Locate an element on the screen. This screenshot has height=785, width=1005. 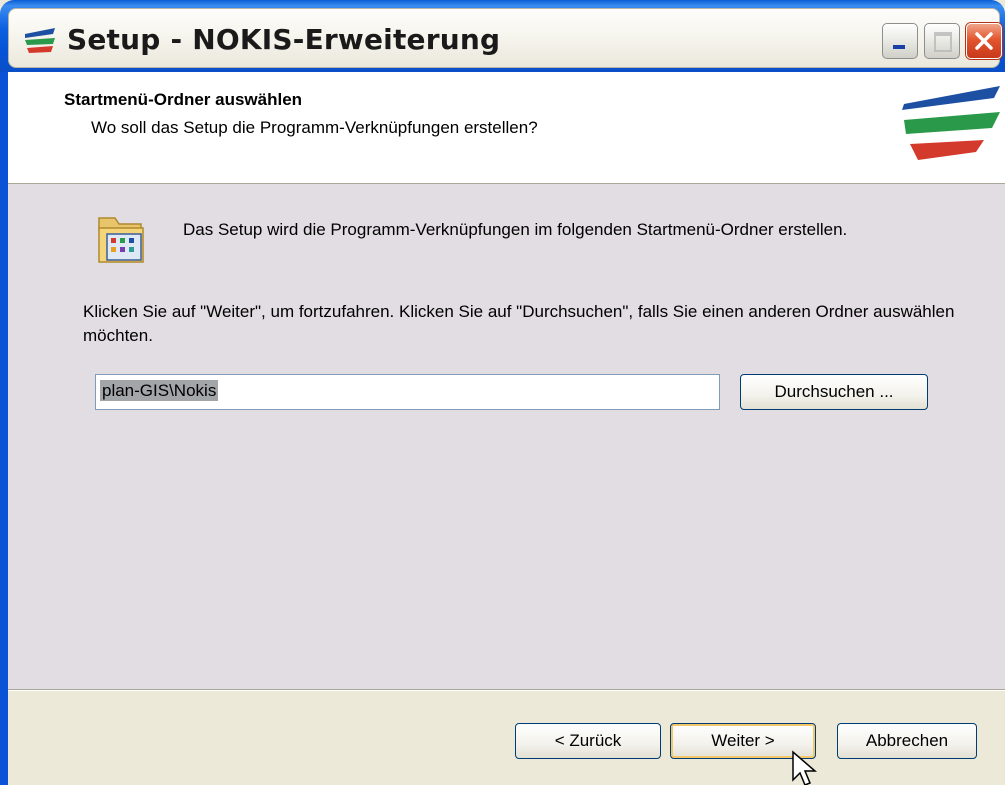
wizard-footer: < Zurück Weiter > Abbrechen is located at coordinates (506, 738).